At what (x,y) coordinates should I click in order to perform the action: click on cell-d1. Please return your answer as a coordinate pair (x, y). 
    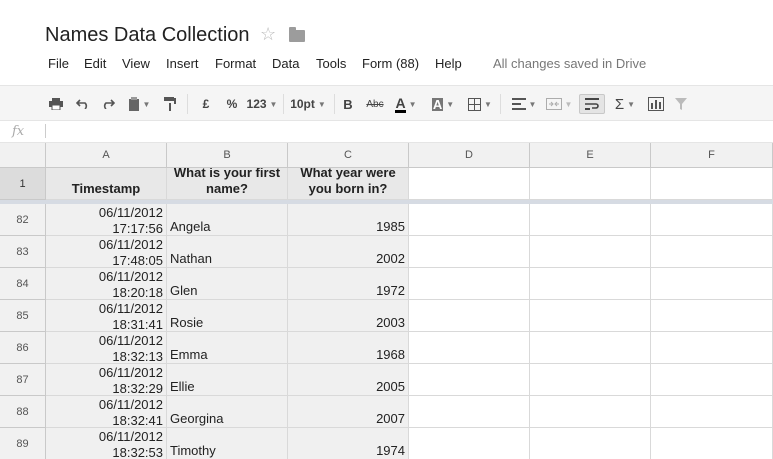
    Looking at the image, I should click on (469, 184).